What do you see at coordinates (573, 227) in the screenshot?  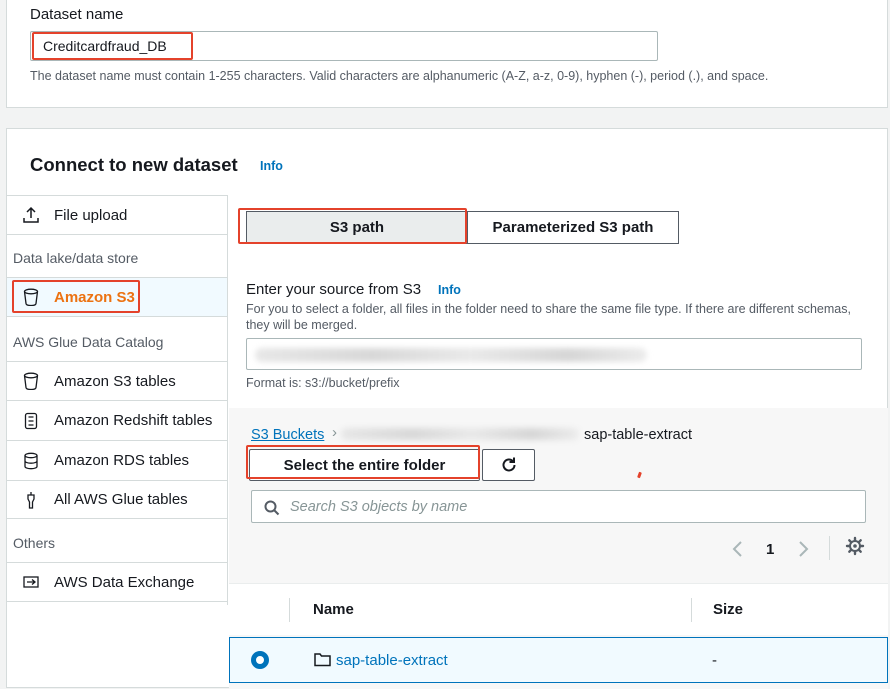 I see `tab-parameterized-s3-path: Parameterized S3 path` at bounding box center [573, 227].